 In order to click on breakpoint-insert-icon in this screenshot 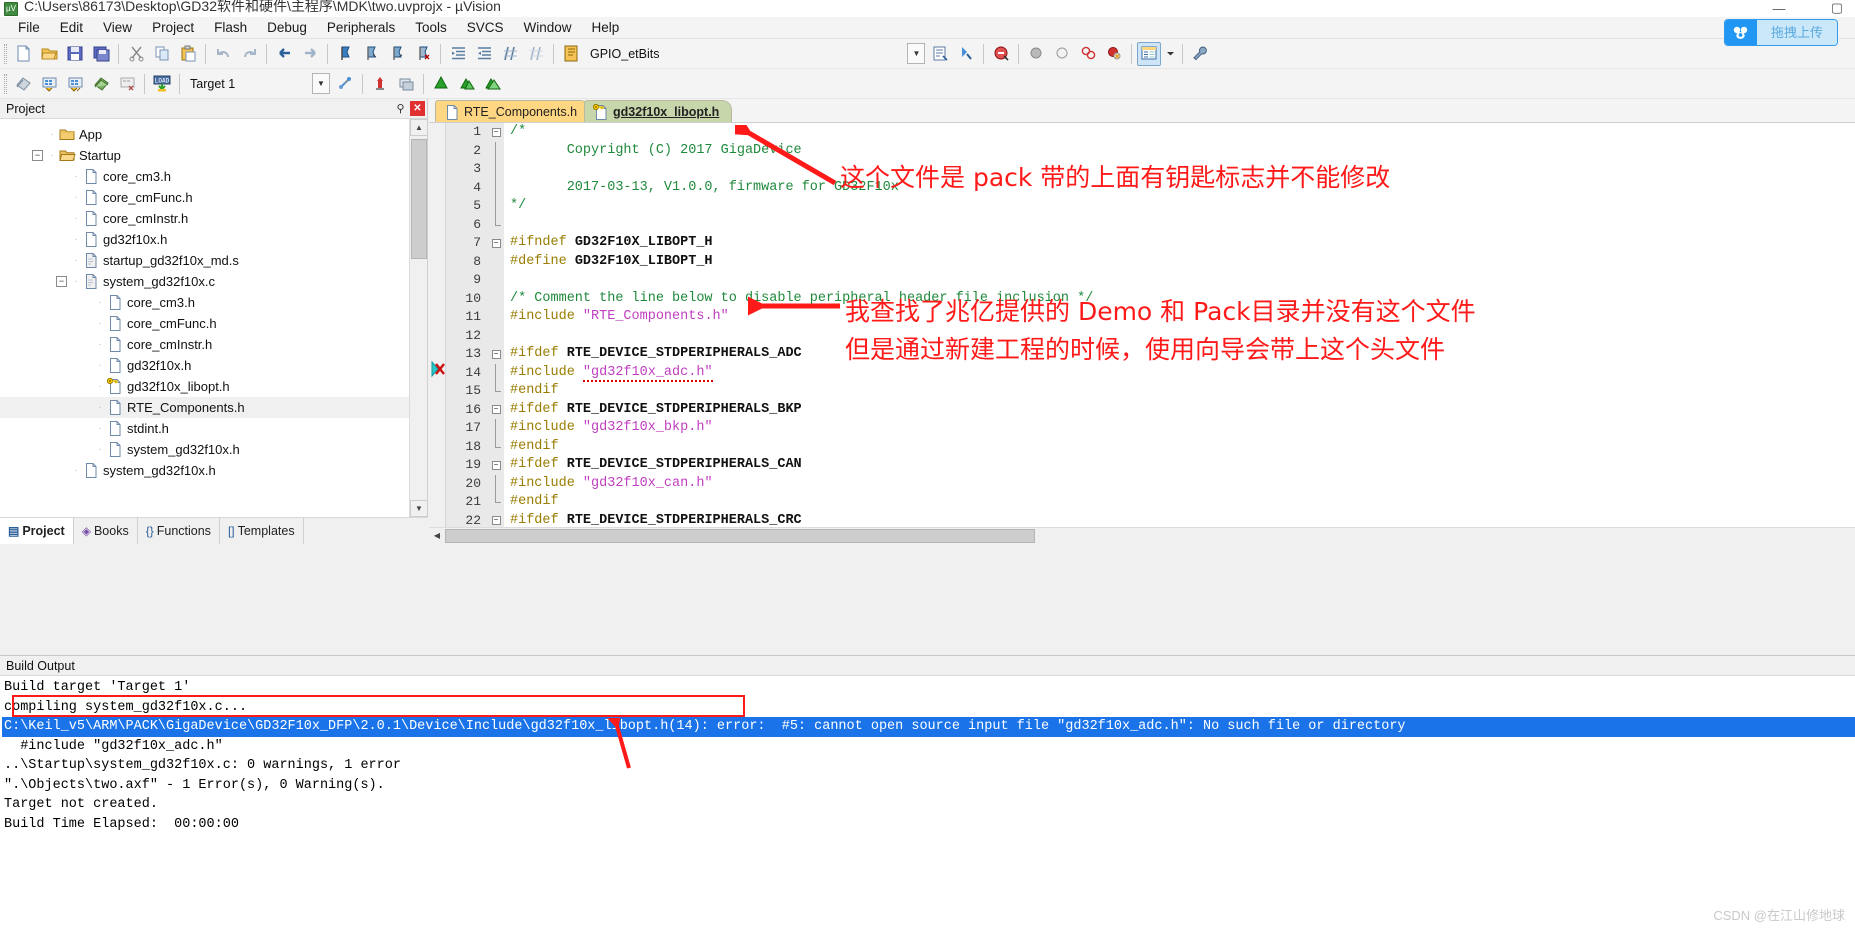, I will do `click(1036, 54)`.